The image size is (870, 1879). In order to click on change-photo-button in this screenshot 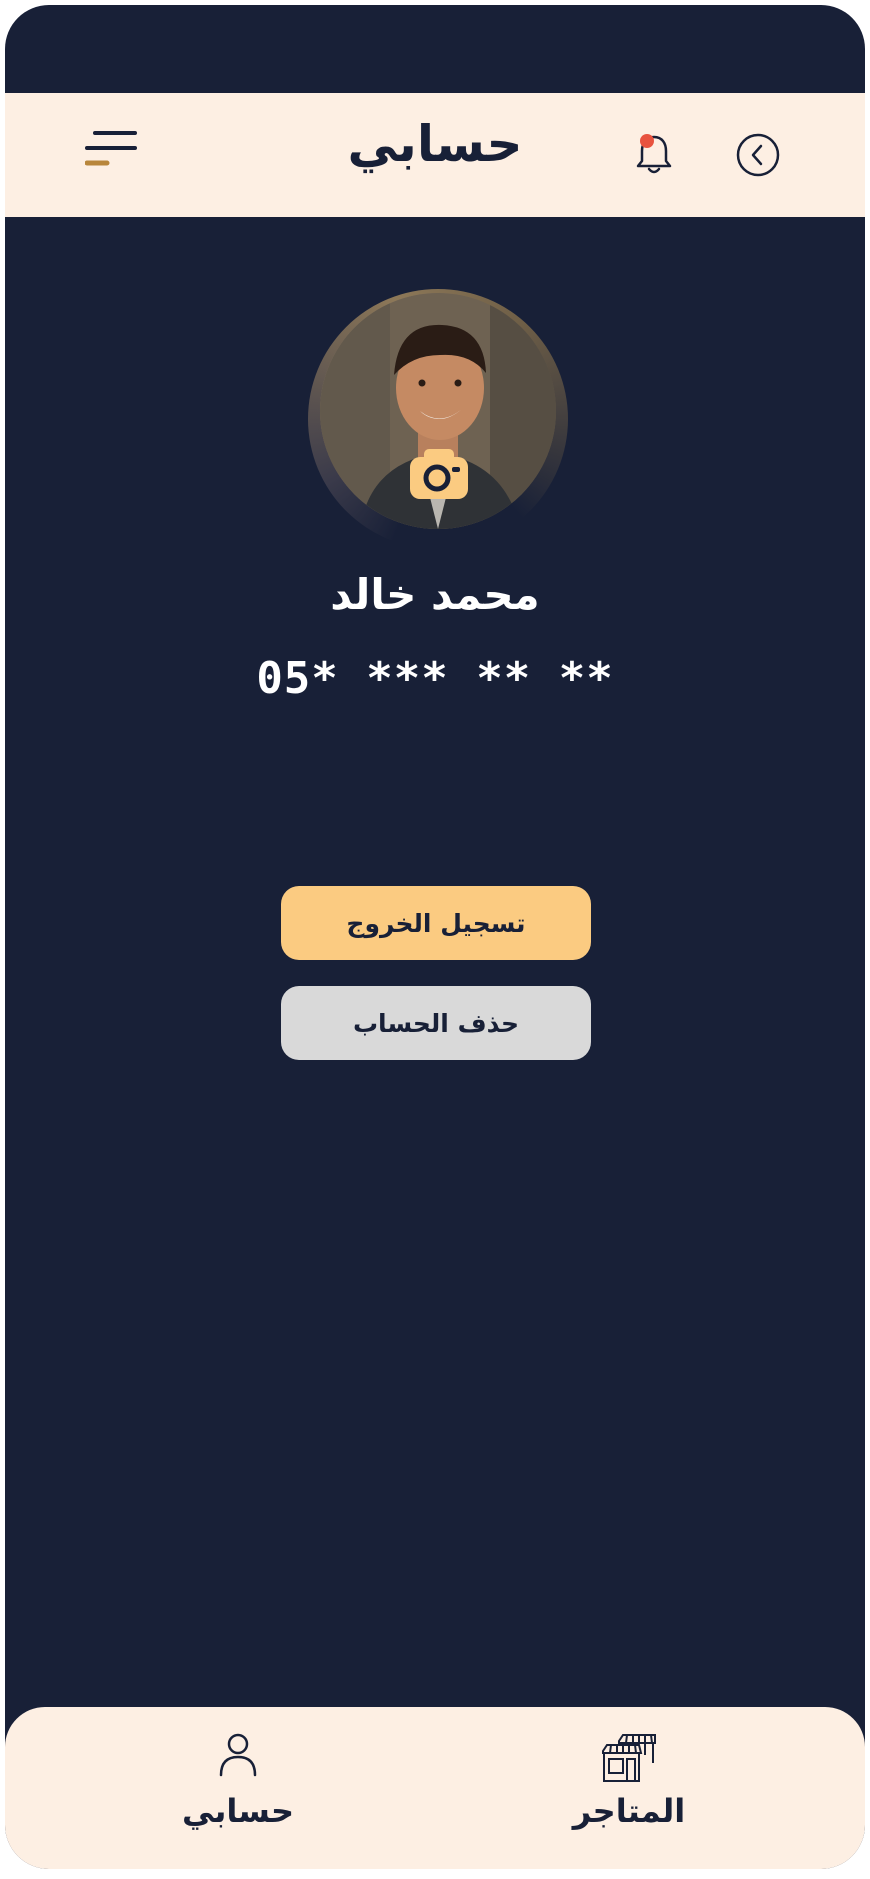, I will do `click(439, 474)`.